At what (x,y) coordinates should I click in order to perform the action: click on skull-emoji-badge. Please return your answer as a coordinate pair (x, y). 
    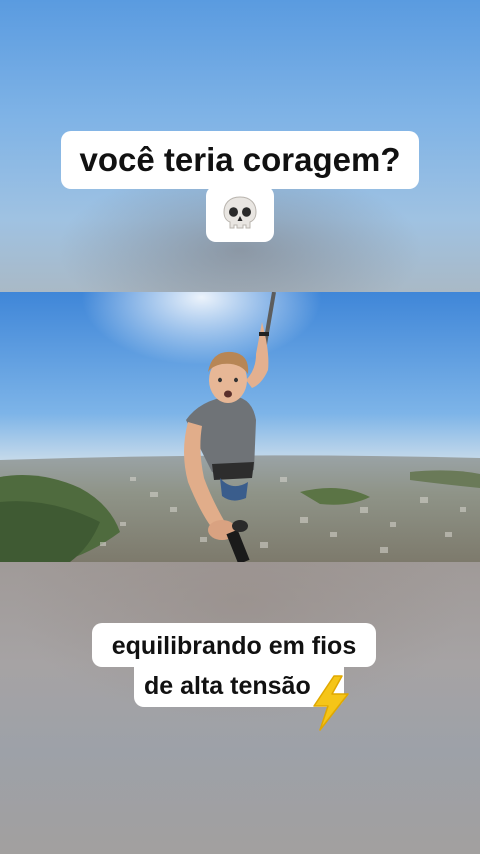
    Looking at the image, I should click on (240, 214).